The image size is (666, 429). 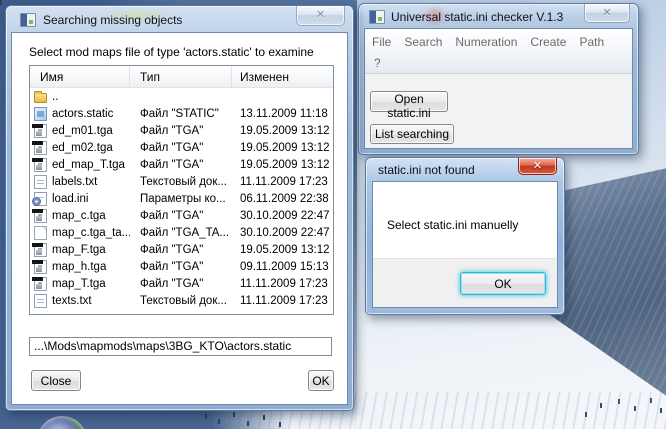 I want to click on file-name: ed_map_T.tga, so click(x=88, y=164).